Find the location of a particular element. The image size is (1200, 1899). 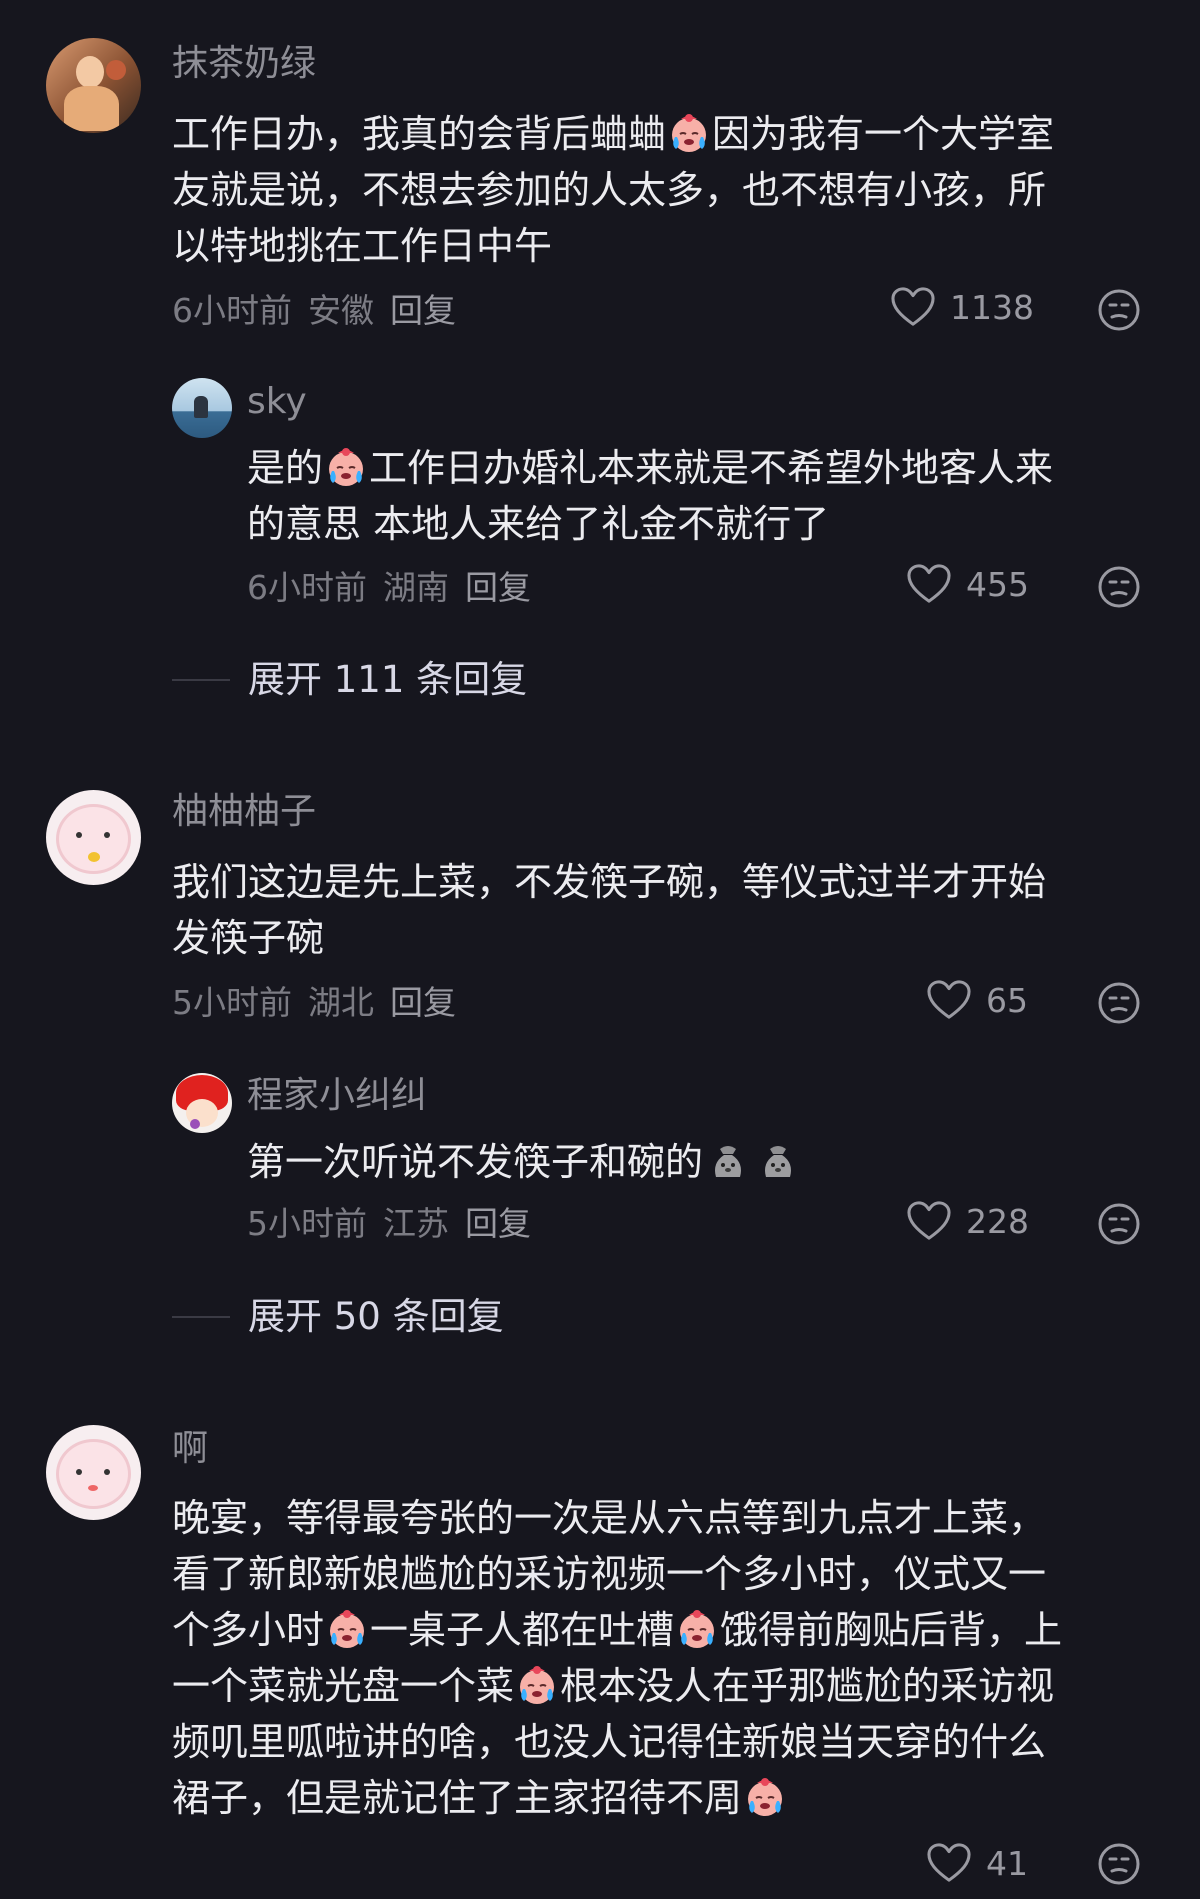

comment-text: 我们这边是先上菜，不发筷子碗，等仪式过半才开始 发筷子碗 is located at coordinates (609, 910).